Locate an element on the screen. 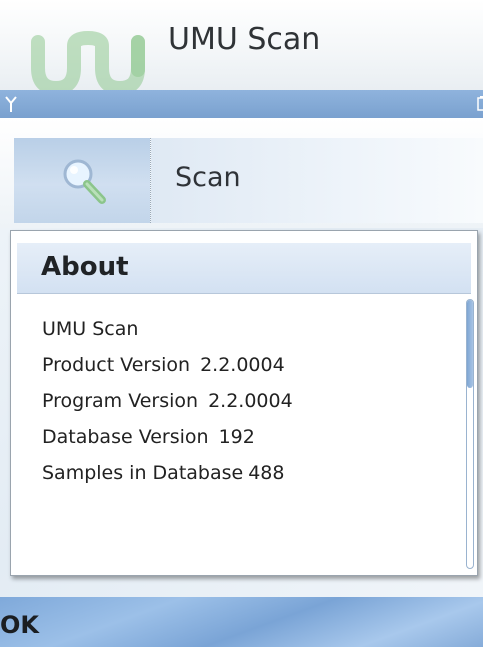  about-label: Program Version is located at coordinates (120, 401).